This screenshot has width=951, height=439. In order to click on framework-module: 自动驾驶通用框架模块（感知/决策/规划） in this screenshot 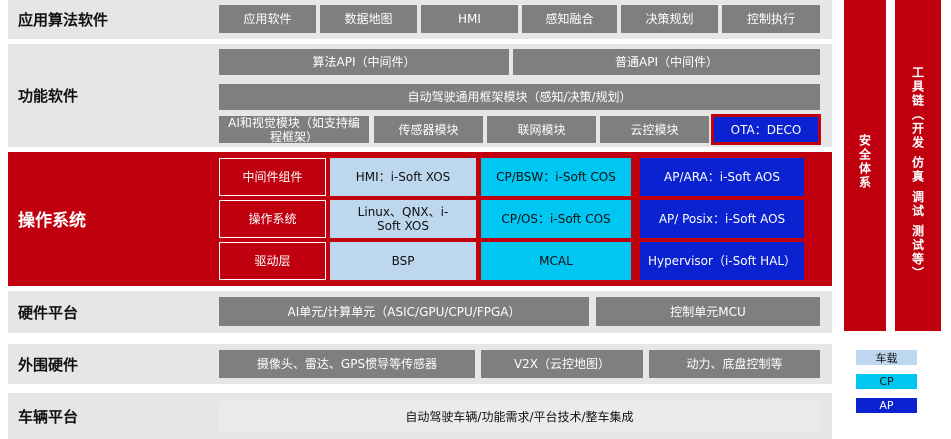, I will do `click(519, 97)`.